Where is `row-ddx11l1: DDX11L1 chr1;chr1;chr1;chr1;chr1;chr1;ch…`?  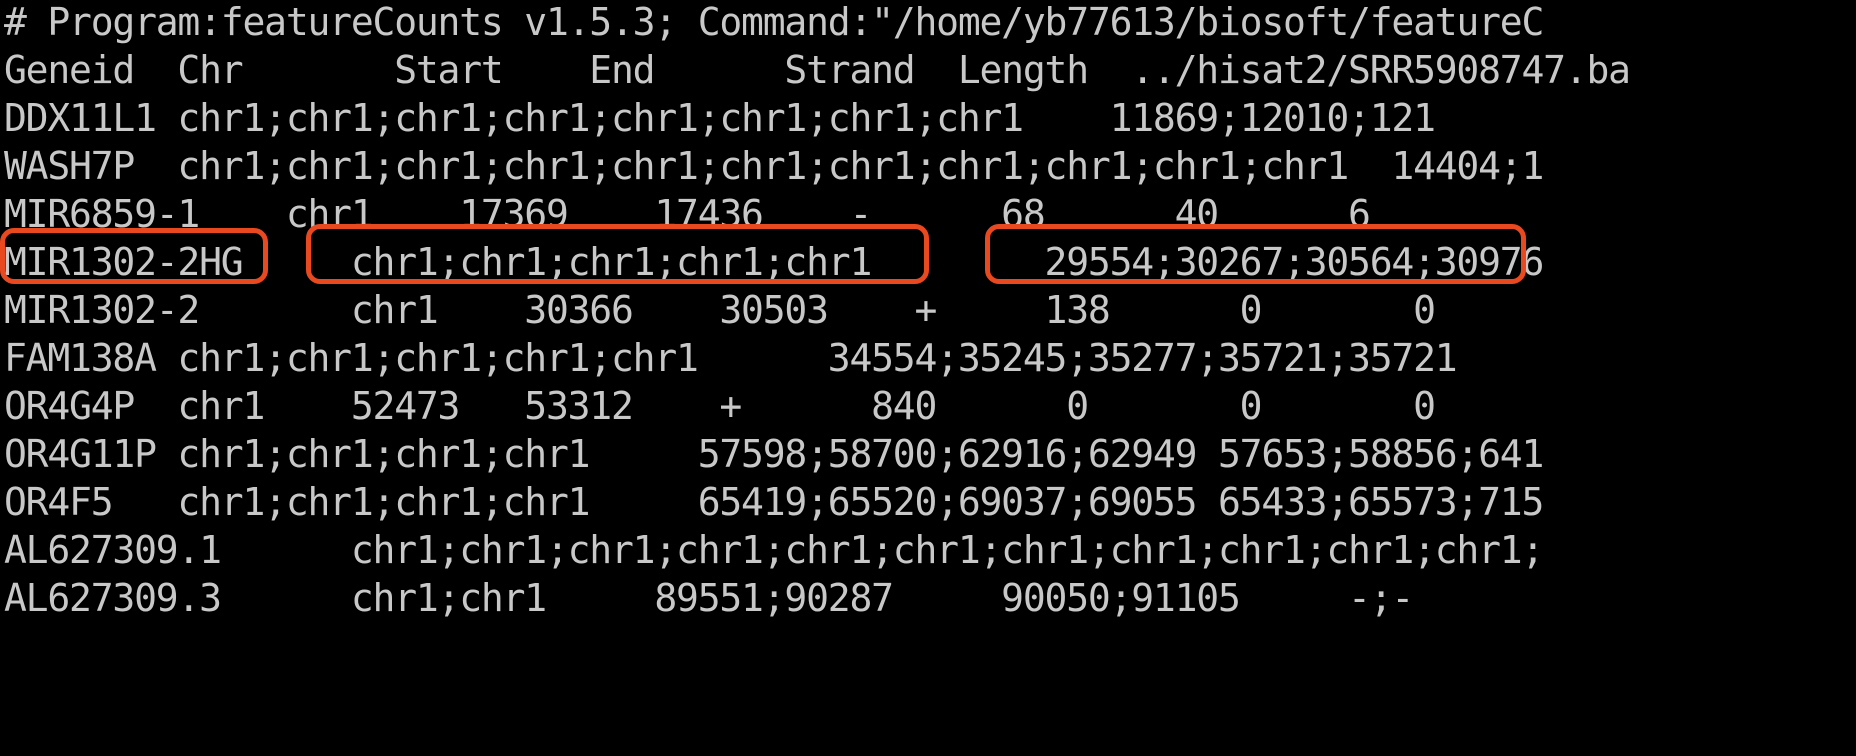
row-ddx11l1: DDX11L1 chr1;chr1;chr1;chr1;chr1;chr1;ch… is located at coordinates (720, 118).